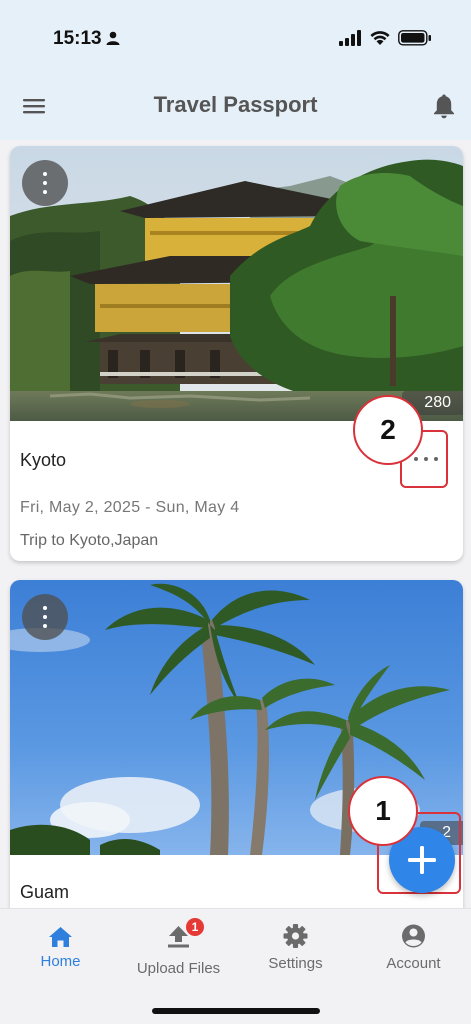 The width and height of the screenshot is (471, 1024). What do you see at coordinates (413, 963) in the screenshot?
I see `nav-label: Account` at bounding box center [413, 963].